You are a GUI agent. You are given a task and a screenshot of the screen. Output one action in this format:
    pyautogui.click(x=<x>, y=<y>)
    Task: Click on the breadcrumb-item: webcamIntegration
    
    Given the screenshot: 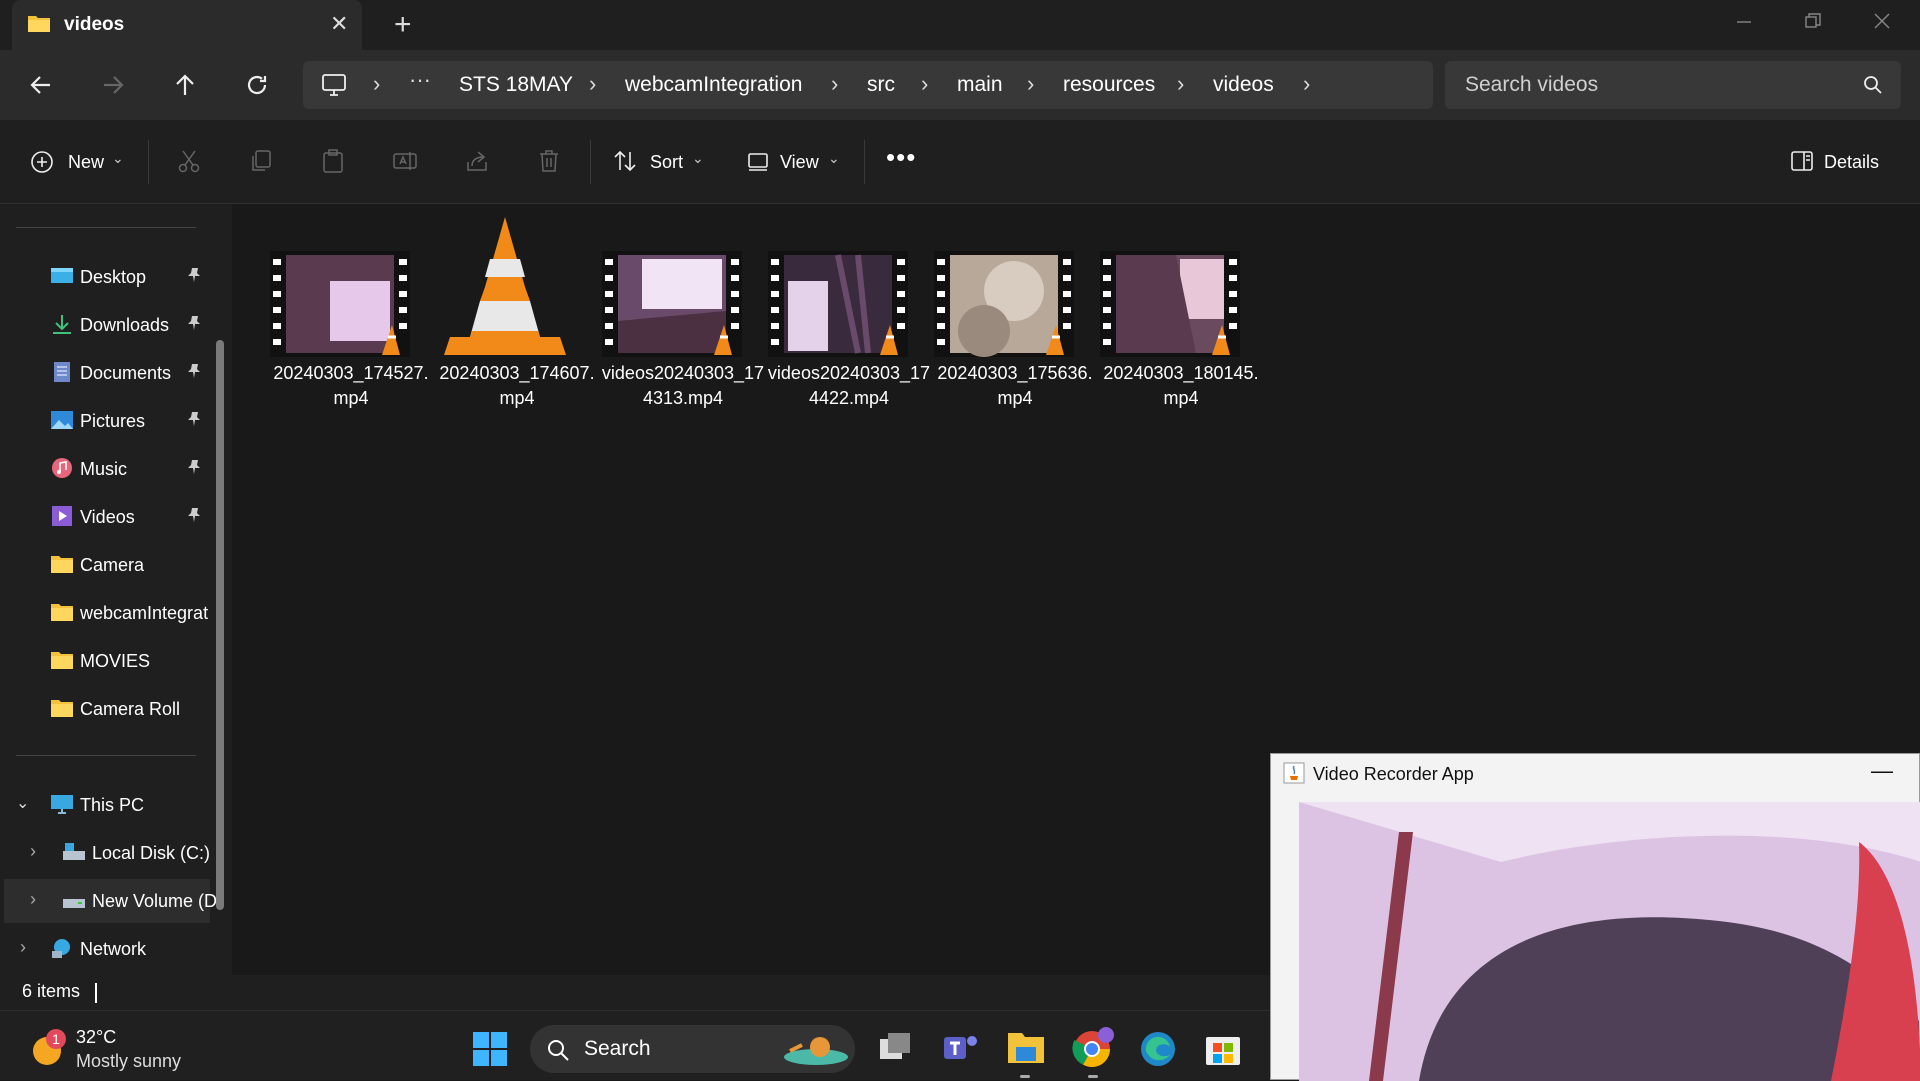 What is the action you would take?
    pyautogui.click(x=713, y=85)
    